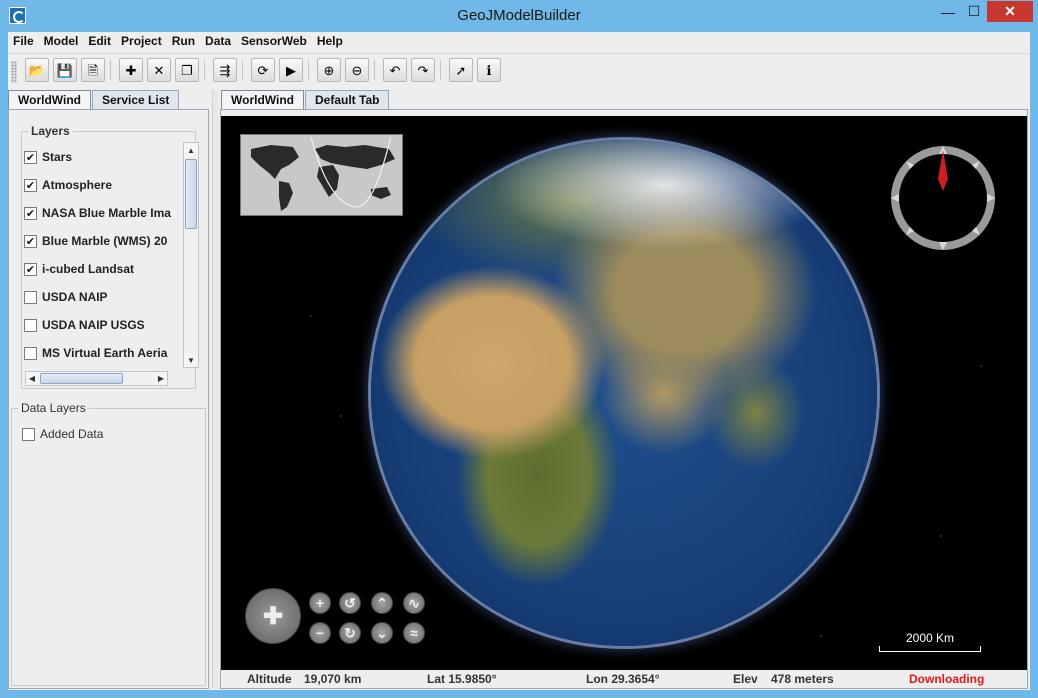  Describe the element at coordinates (183, 42) in the screenshot. I see `menu-run: Run` at that location.